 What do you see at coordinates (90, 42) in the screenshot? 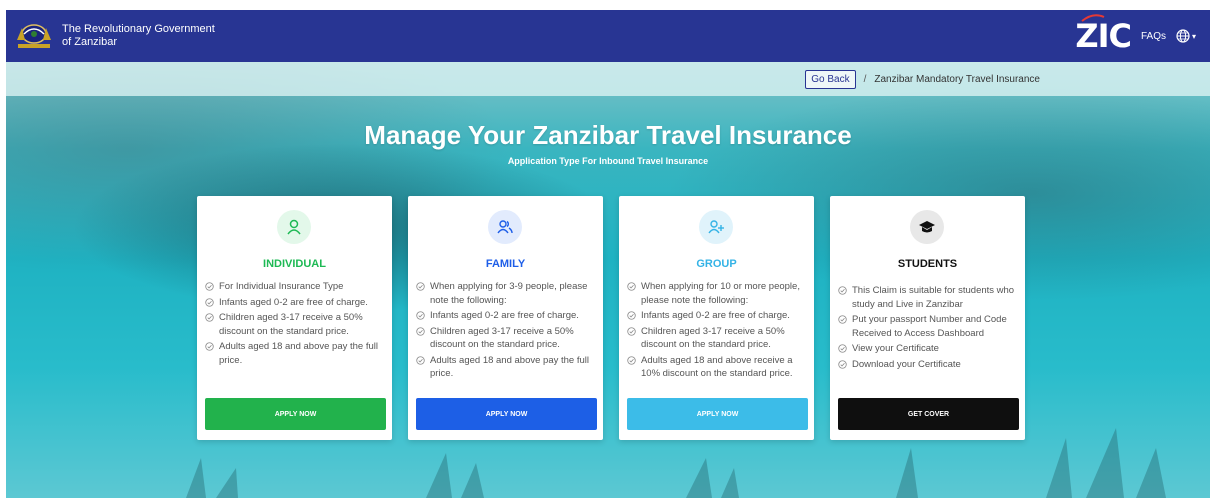
I see `gov-name-line2: of Zanzibar` at bounding box center [90, 42].